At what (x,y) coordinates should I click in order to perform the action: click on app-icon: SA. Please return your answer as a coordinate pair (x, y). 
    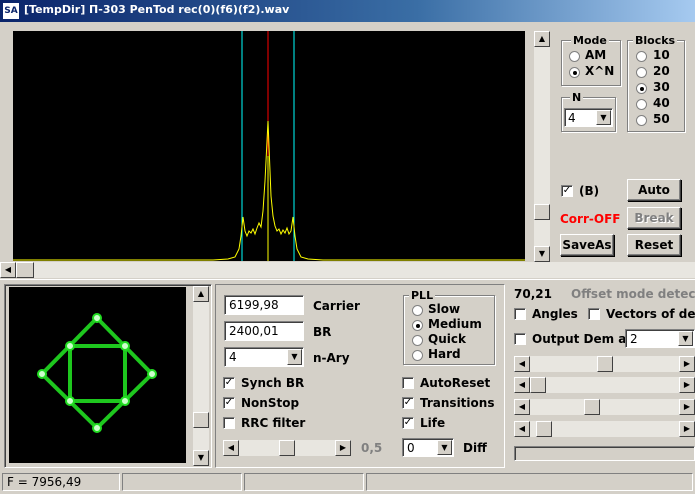
    Looking at the image, I should click on (11, 11).